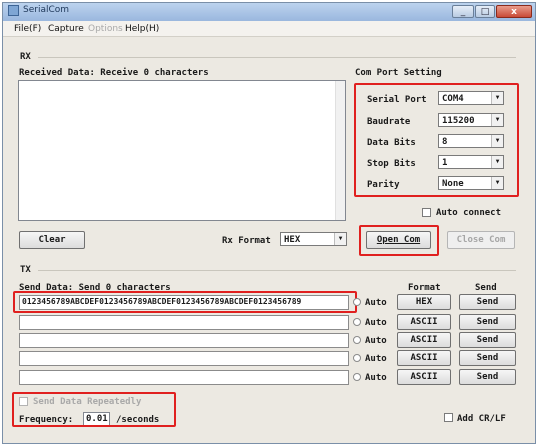  What do you see at coordinates (448, 417) in the screenshot?
I see `add-crlf-checkbox` at bounding box center [448, 417].